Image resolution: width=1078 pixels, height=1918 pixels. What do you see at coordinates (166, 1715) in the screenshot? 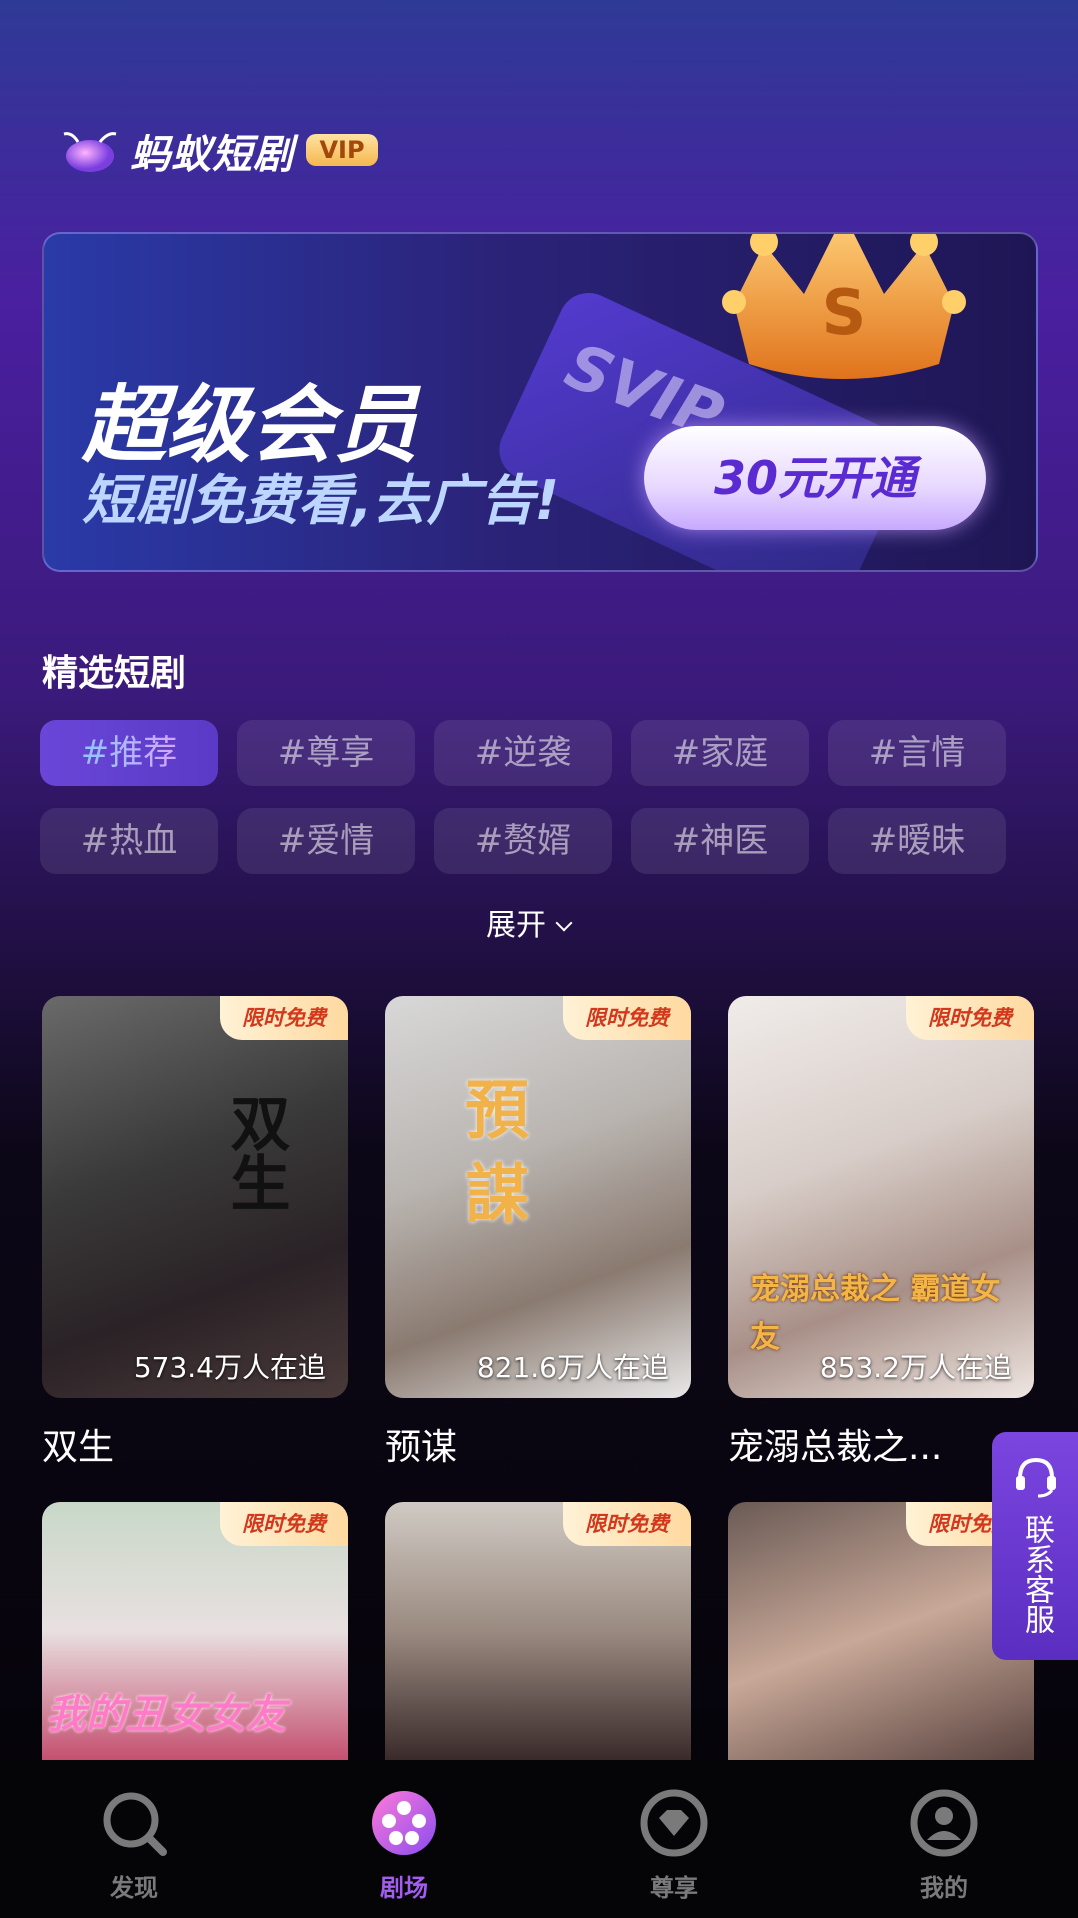
I see `poster-title: 我的丑女女友` at bounding box center [166, 1715].